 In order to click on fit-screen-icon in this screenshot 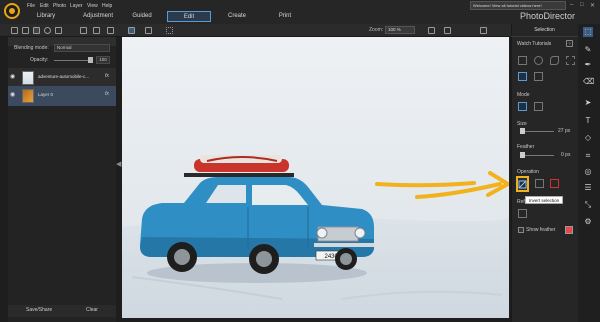, I will do `click(431, 30)`.